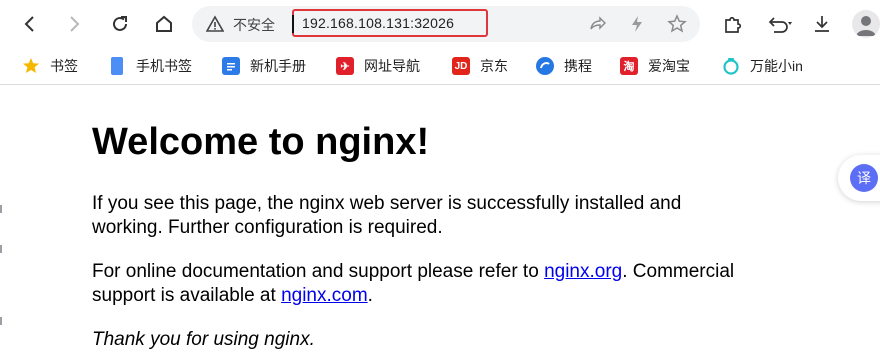  What do you see at coordinates (578, 66) in the screenshot?
I see `bookmark-label: 携程` at bounding box center [578, 66].